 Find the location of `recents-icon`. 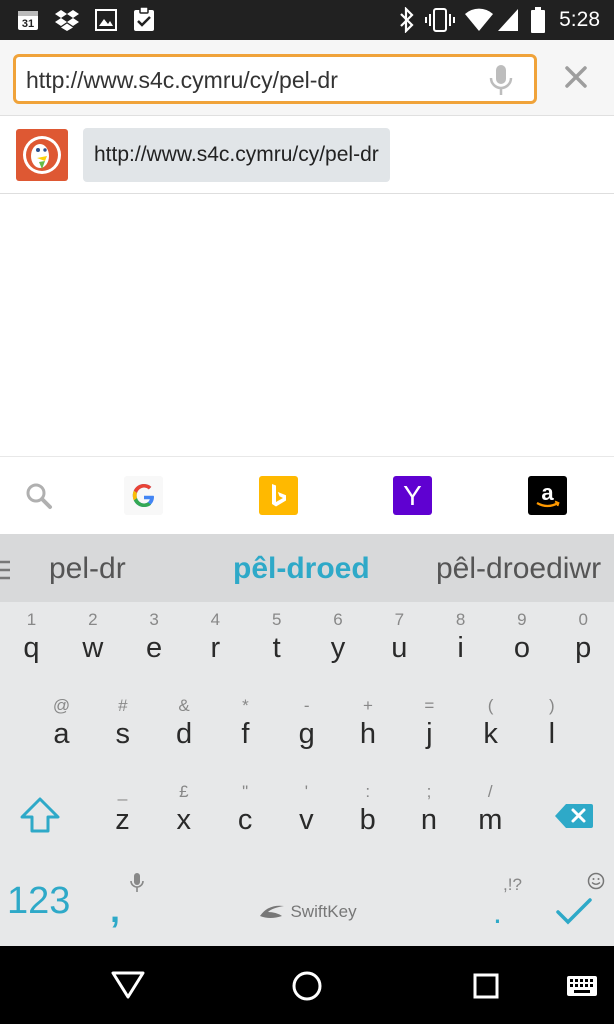

recents-icon is located at coordinates (486, 988).